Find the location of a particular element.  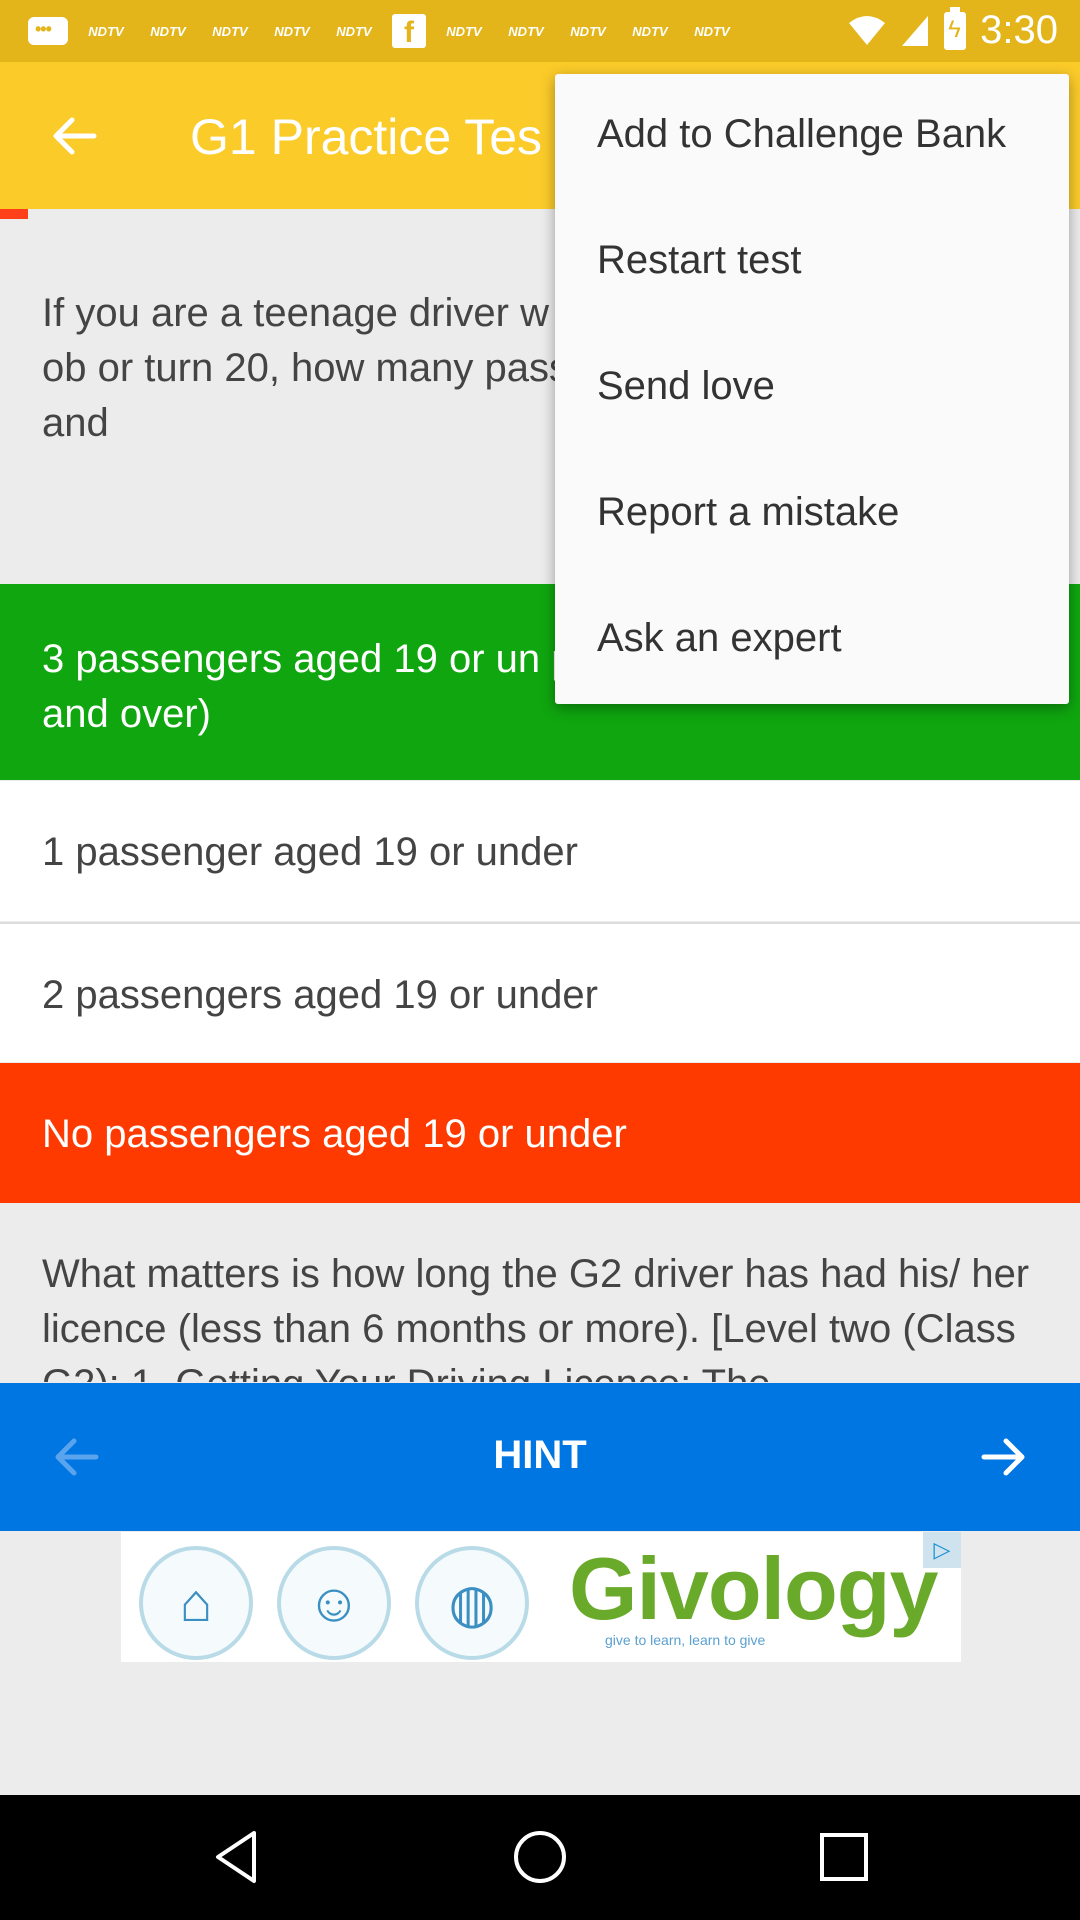

clock: 3:30 is located at coordinates (1019, 30).